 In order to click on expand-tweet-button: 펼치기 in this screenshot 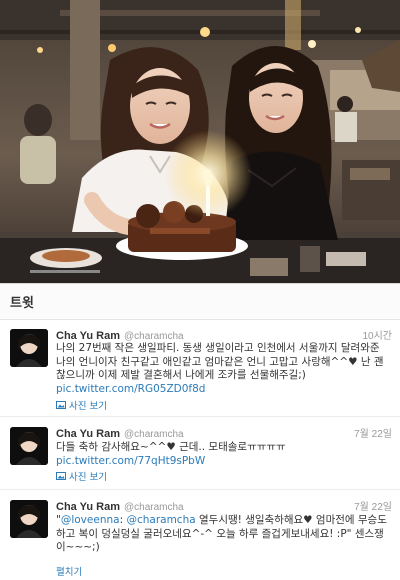, I will do `click(69, 571)`.